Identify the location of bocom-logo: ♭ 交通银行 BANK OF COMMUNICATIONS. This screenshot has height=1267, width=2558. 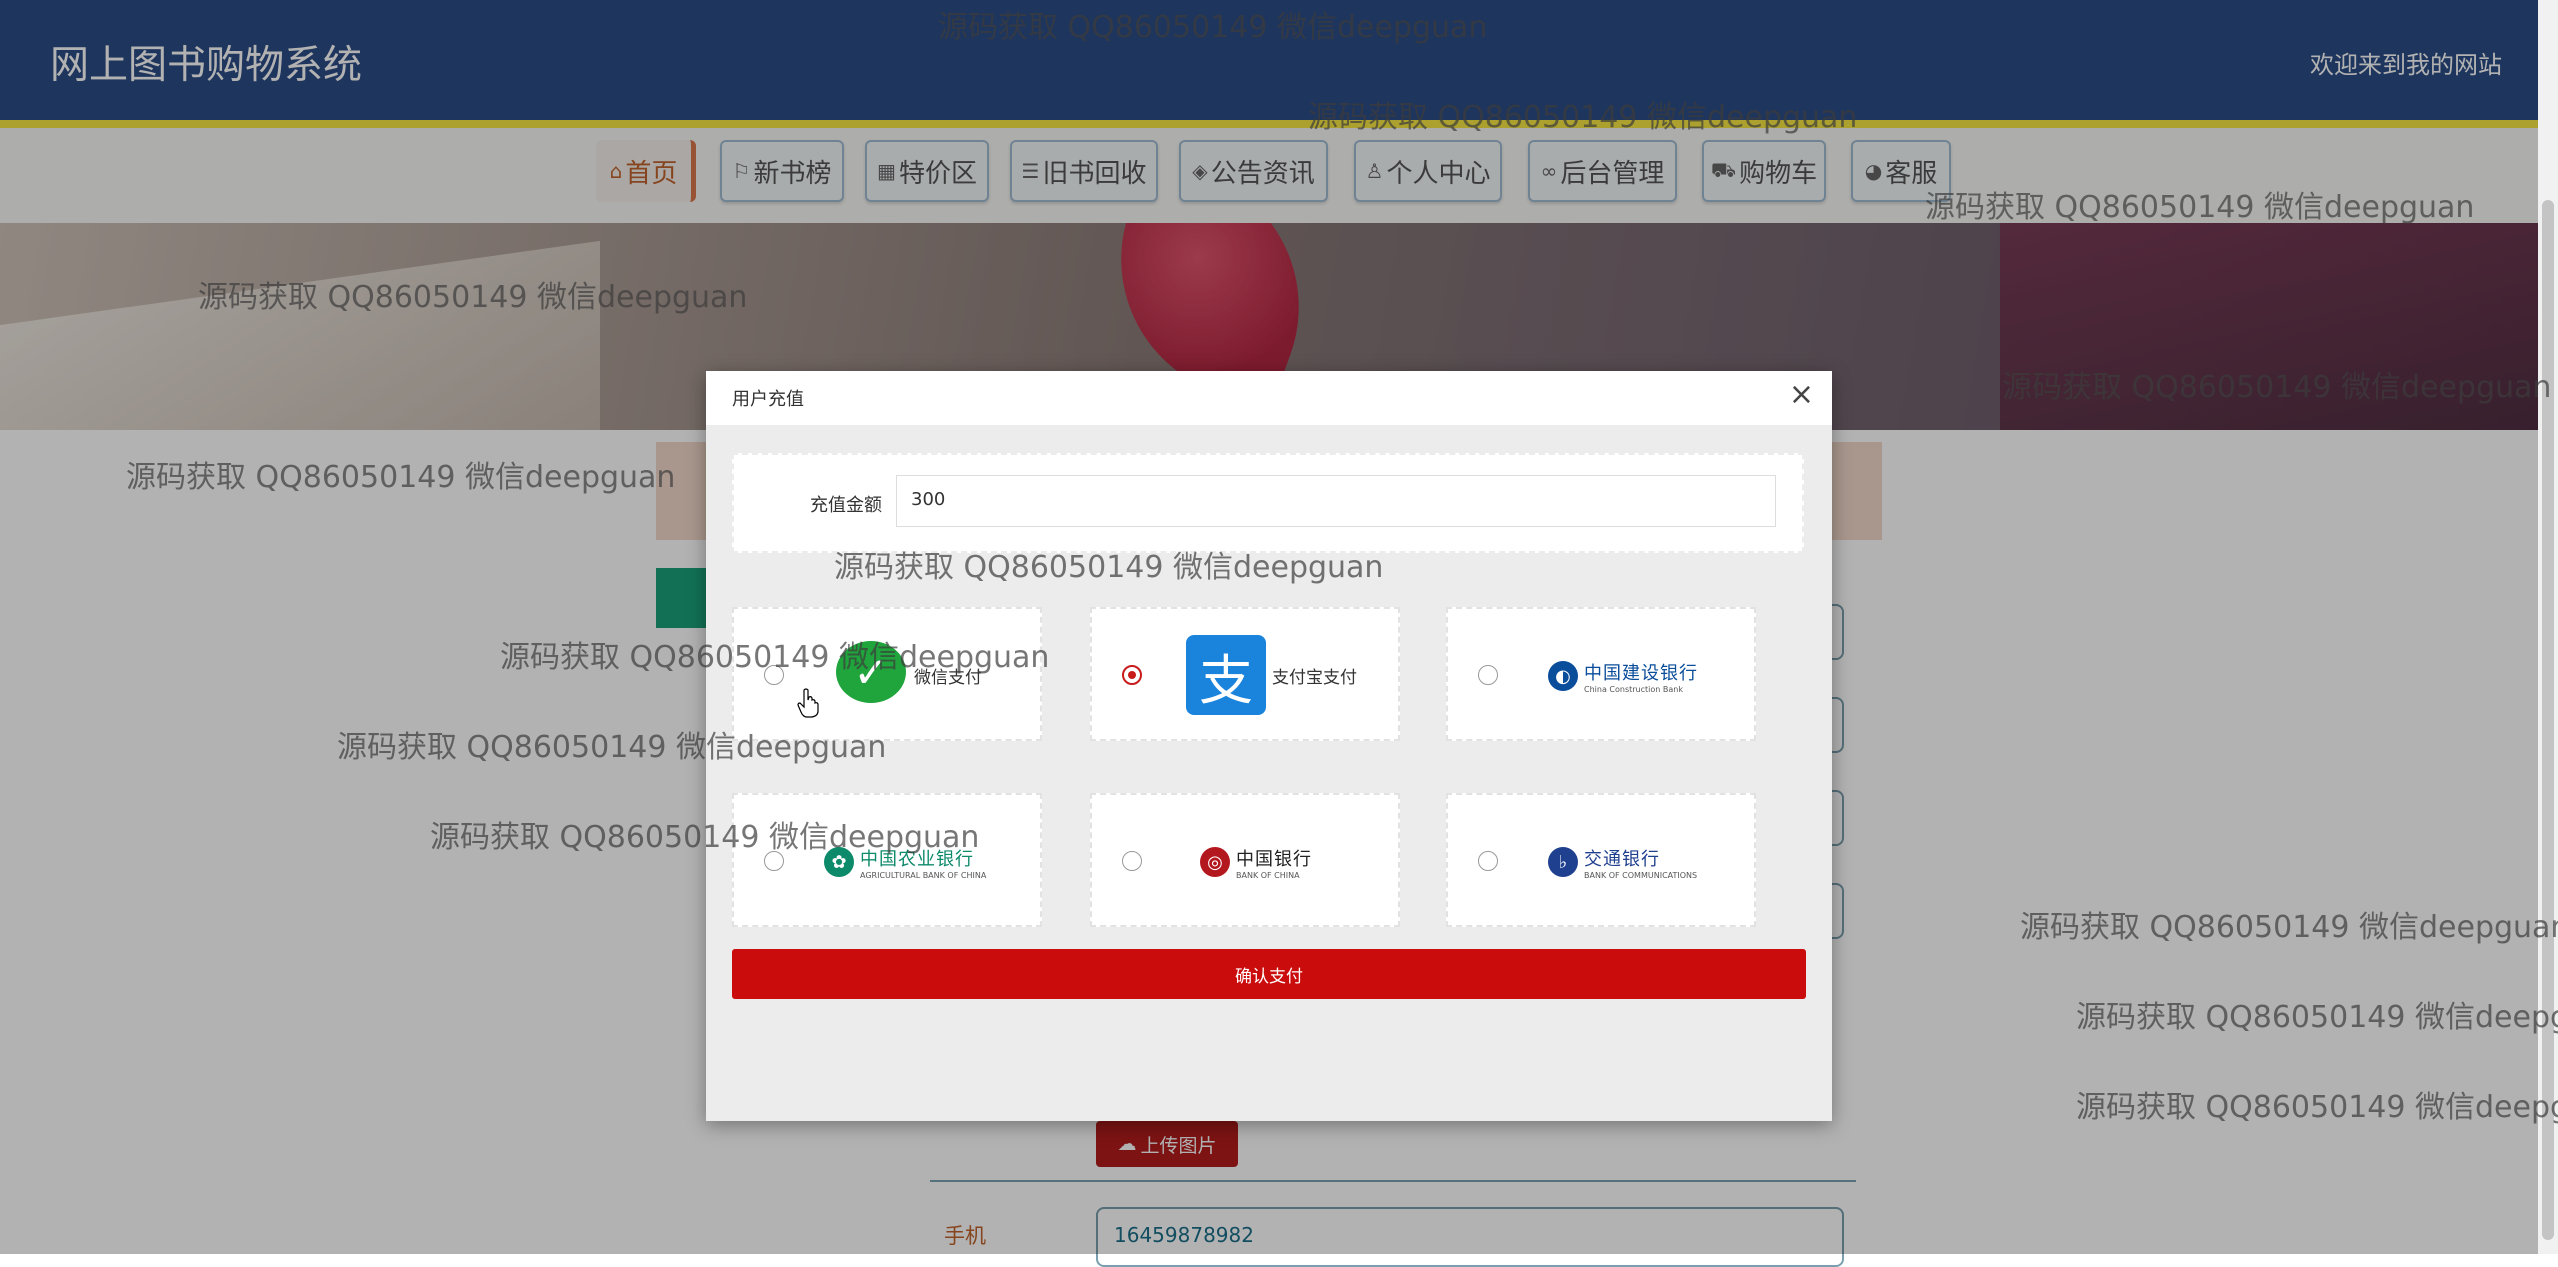
(1622, 862).